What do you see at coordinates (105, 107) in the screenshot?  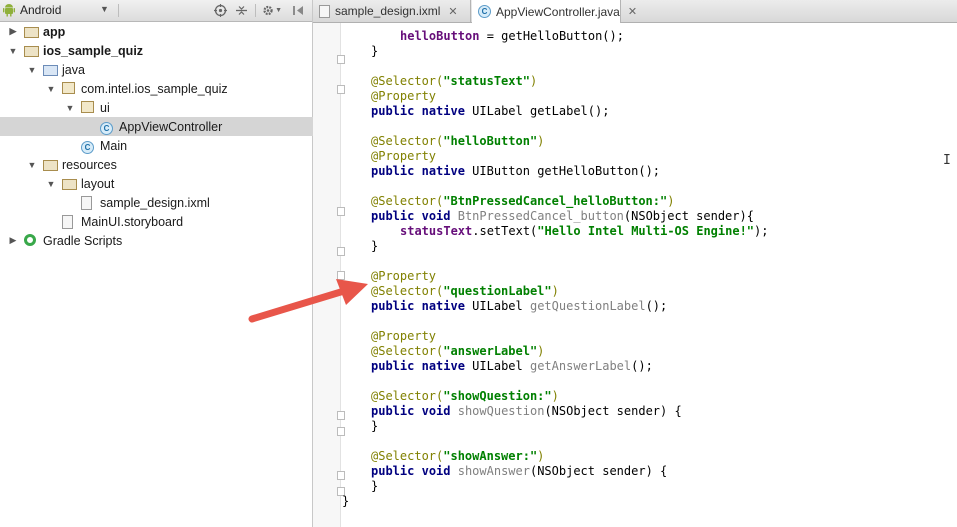 I see `tree-item-label: ui` at bounding box center [105, 107].